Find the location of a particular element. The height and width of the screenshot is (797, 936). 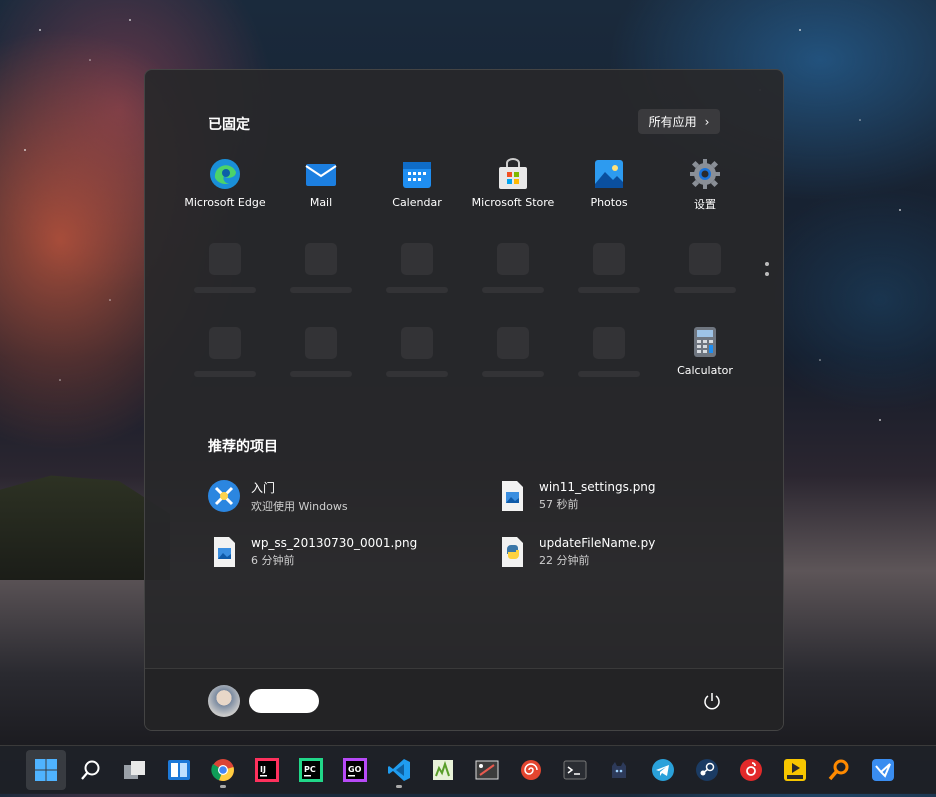

potplayer-icon is located at coordinates (795, 770).